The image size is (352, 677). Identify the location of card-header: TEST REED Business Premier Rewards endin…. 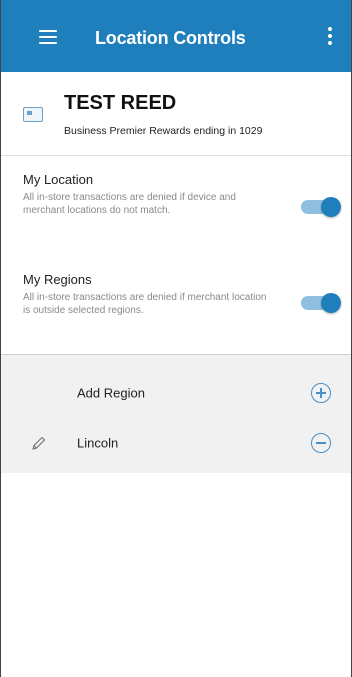
(176, 114).